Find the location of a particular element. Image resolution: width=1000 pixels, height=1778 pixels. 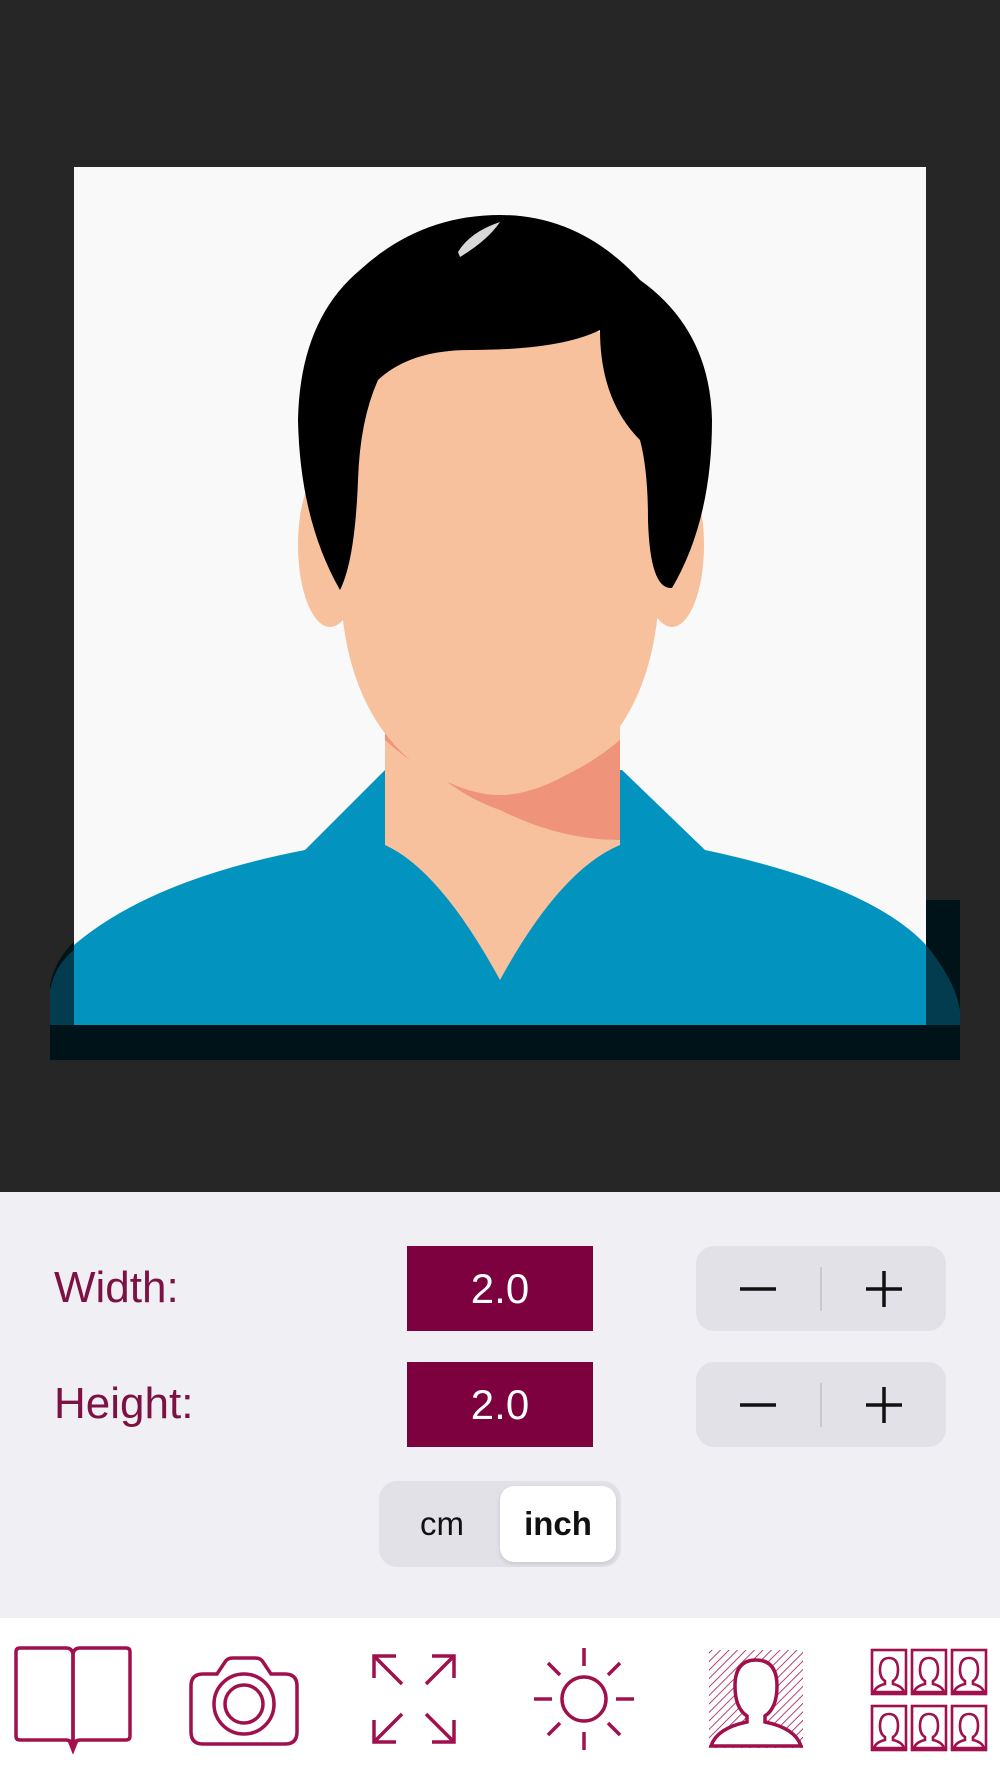

tab-print-layout is located at coordinates (929, 1701).